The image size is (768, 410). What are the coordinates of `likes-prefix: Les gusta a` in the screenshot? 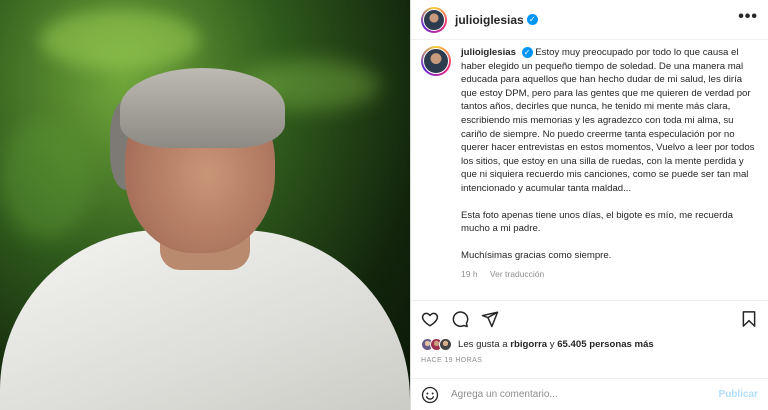 It's located at (483, 344).